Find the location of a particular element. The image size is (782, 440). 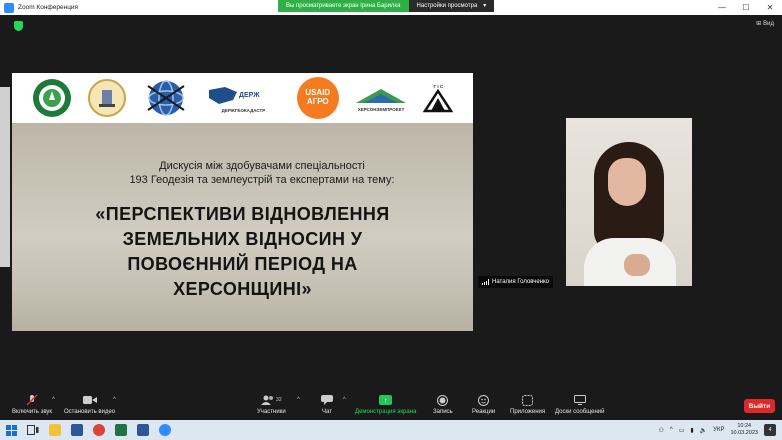

zoom-icon is located at coordinates (9, 7).